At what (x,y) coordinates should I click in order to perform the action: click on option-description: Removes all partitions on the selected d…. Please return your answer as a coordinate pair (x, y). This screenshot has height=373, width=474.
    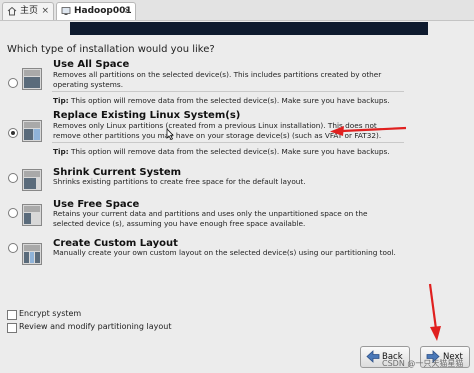
    Looking at the image, I should click on (217, 79).